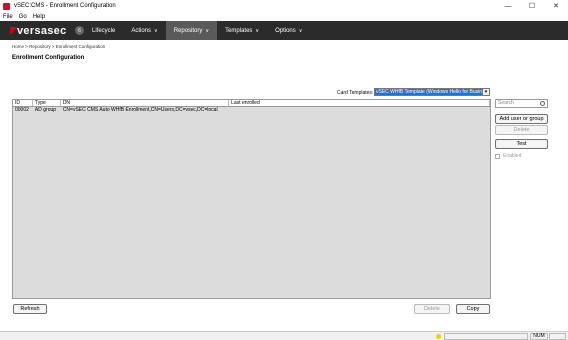 The height and width of the screenshot is (340, 568). What do you see at coordinates (521, 103) in the screenshot?
I see `search-input: Search` at bounding box center [521, 103].